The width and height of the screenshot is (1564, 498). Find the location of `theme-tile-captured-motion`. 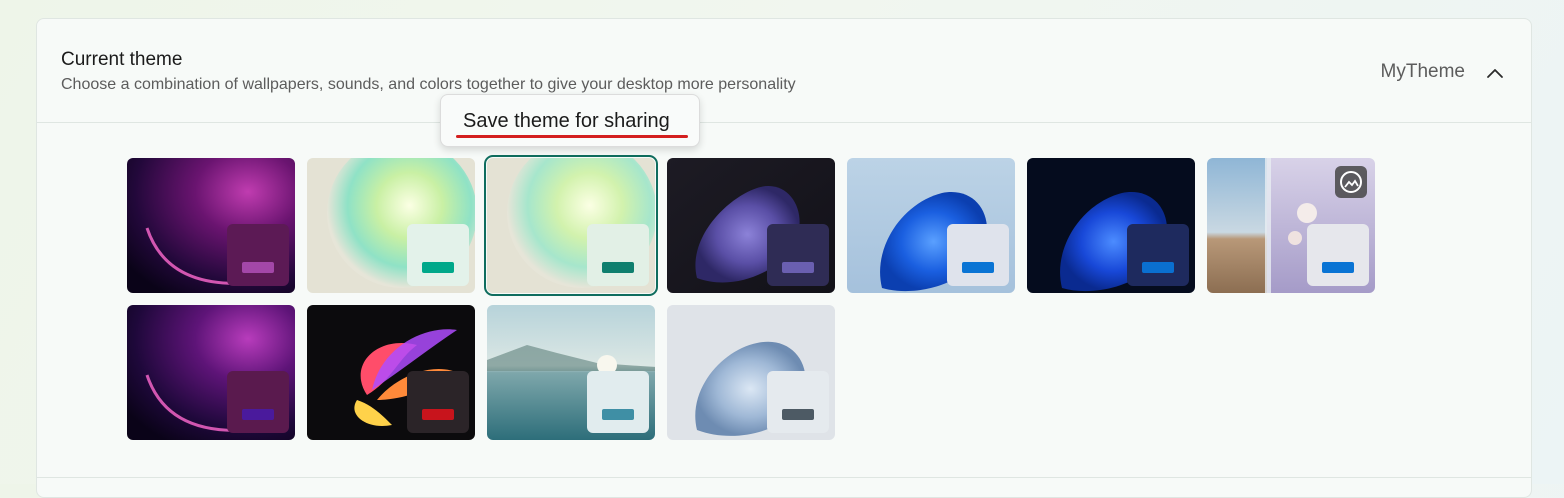

theme-tile-captured-motion is located at coordinates (391, 372).